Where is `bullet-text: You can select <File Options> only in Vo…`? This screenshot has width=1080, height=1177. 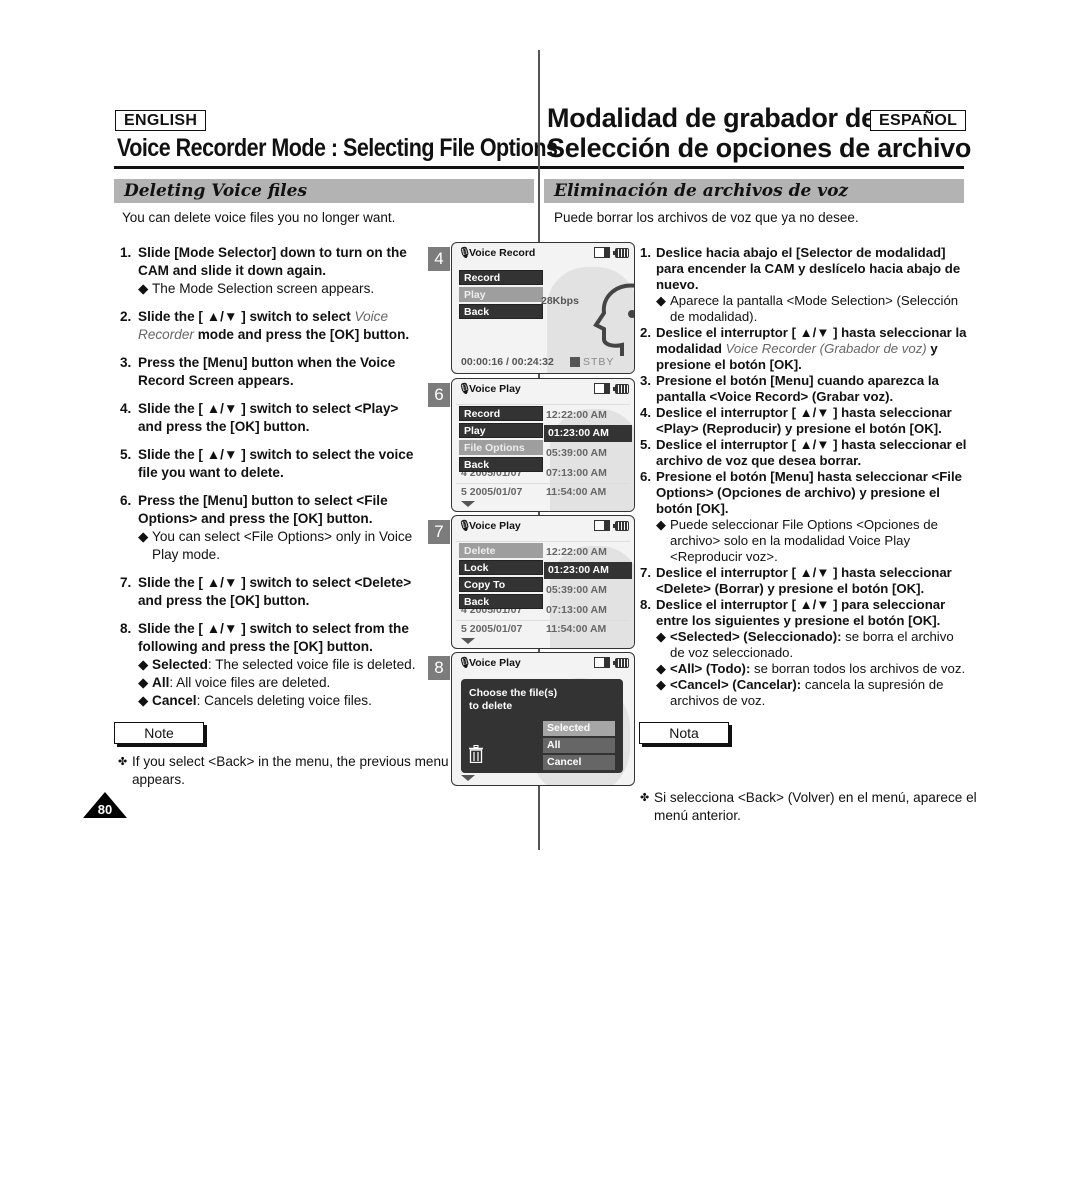
bullet-text: You can select <File Options> only in Vo… is located at coordinates (282, 545).